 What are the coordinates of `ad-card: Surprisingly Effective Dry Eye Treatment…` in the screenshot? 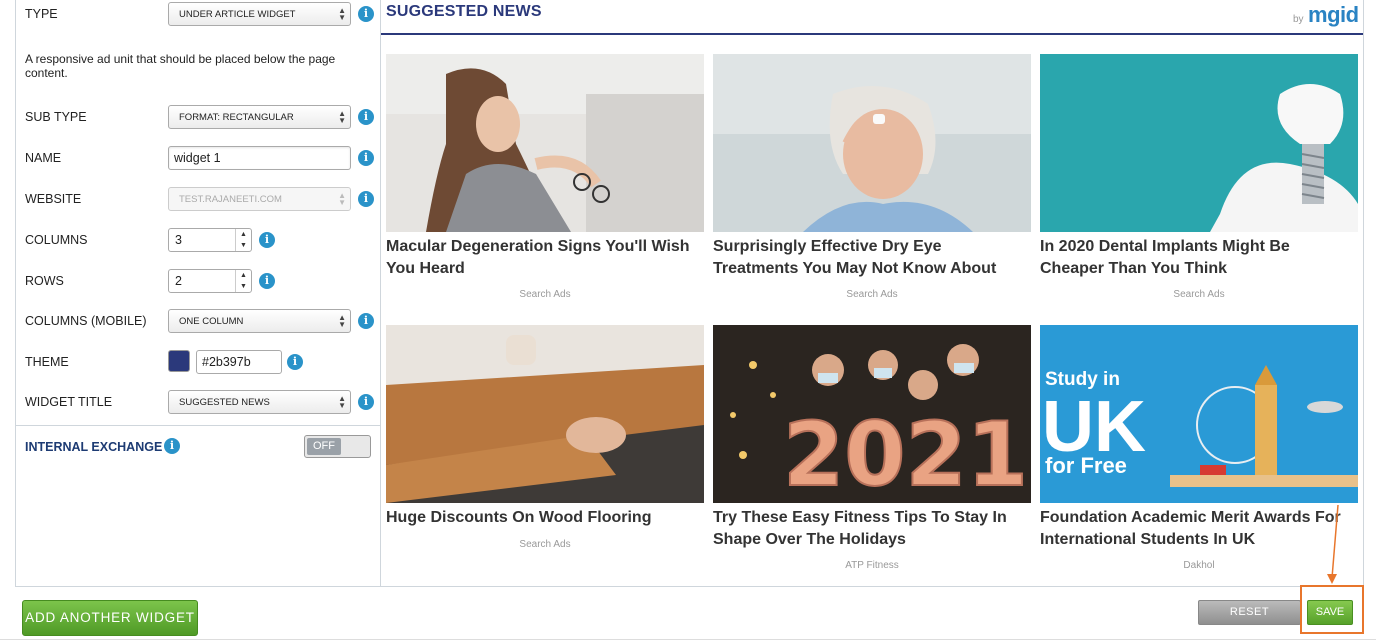 It's located at (872, 167).